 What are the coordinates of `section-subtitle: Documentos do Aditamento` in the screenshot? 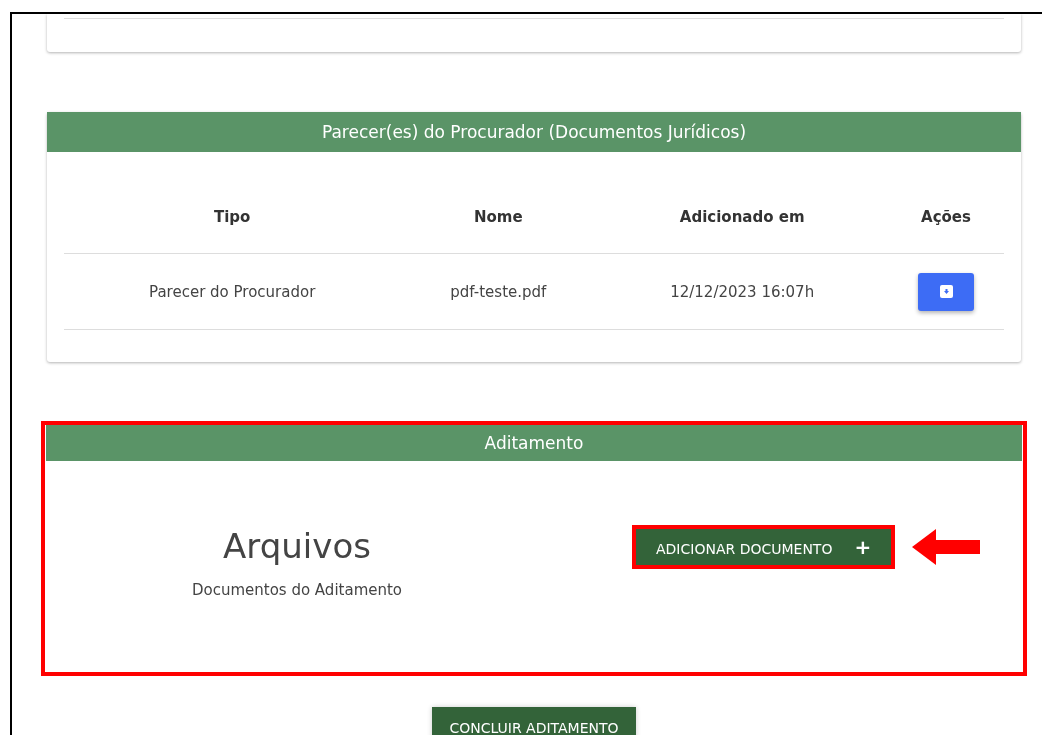 It's located at (297, 590).